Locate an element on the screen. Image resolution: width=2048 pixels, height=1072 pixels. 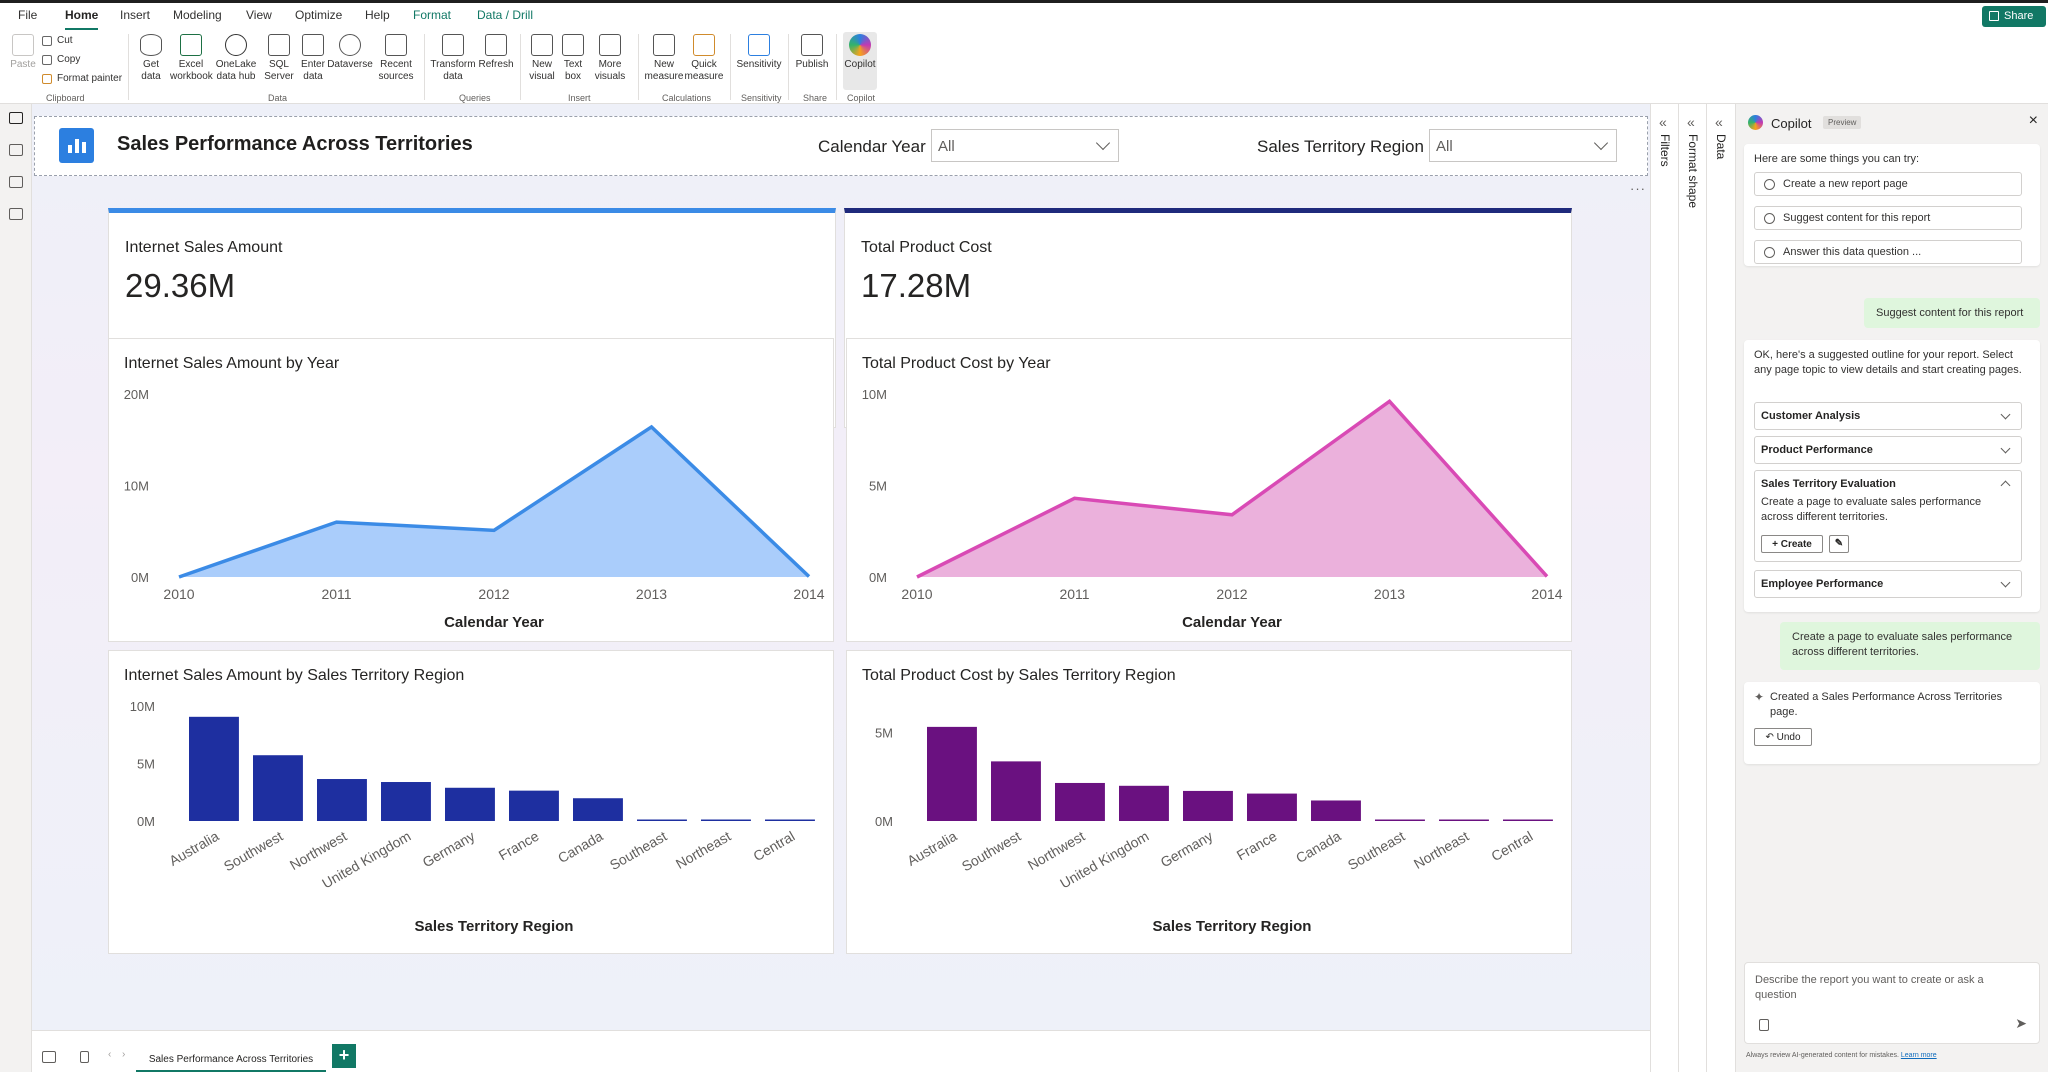
x-tick-label: 2010 is located at coordinates (178, 594).